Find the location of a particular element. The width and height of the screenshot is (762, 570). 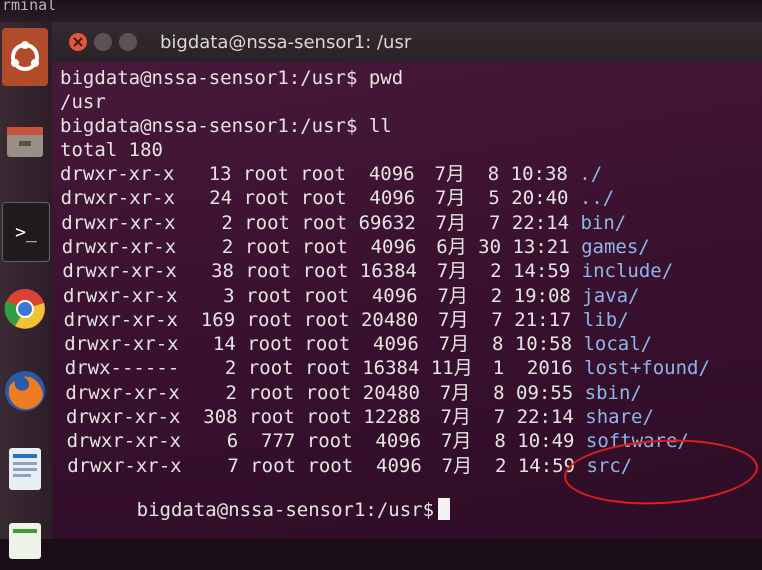

ls-day: 30 is located at coordinates (490, 246).